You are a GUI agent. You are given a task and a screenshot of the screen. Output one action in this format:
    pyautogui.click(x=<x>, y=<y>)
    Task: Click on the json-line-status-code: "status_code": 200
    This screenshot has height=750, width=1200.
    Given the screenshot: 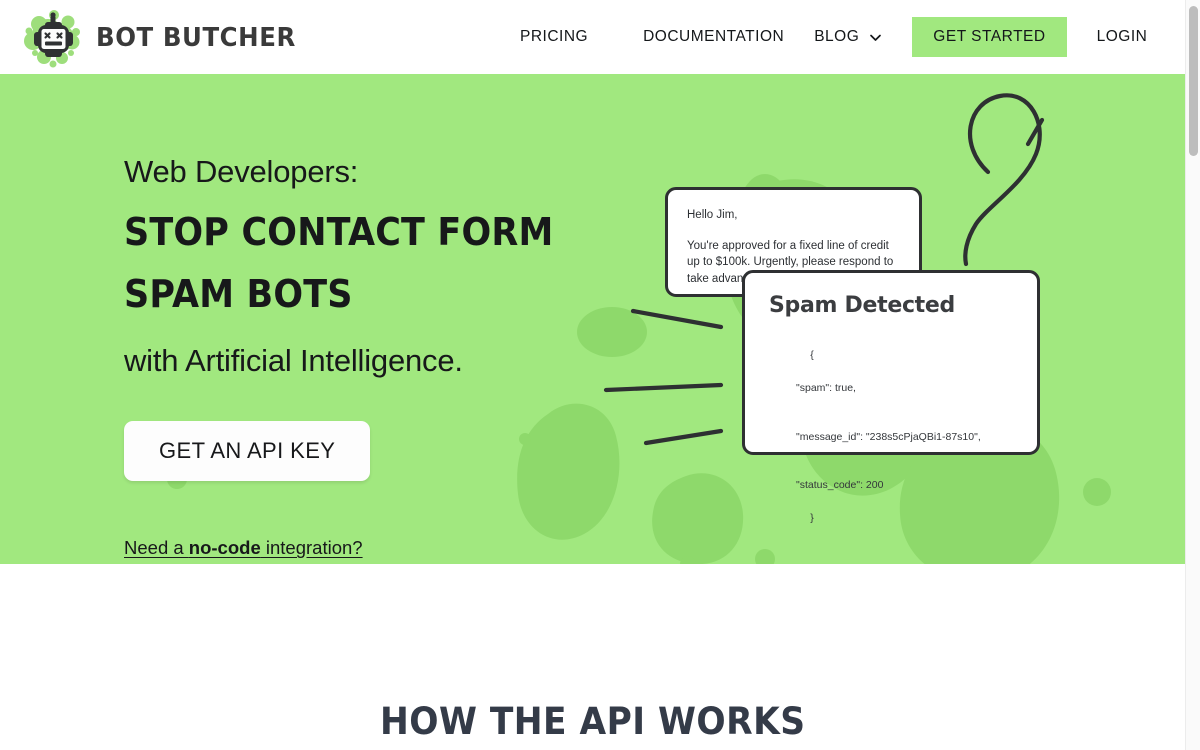 What is the action you would take?
    pyautogui.click(x=840, y=485)
    